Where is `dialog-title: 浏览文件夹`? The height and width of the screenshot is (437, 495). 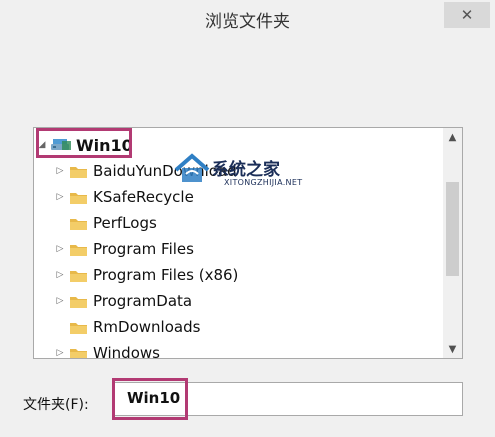 dialog-title: 浏览文件夹 is located at coordinates (247, 22).